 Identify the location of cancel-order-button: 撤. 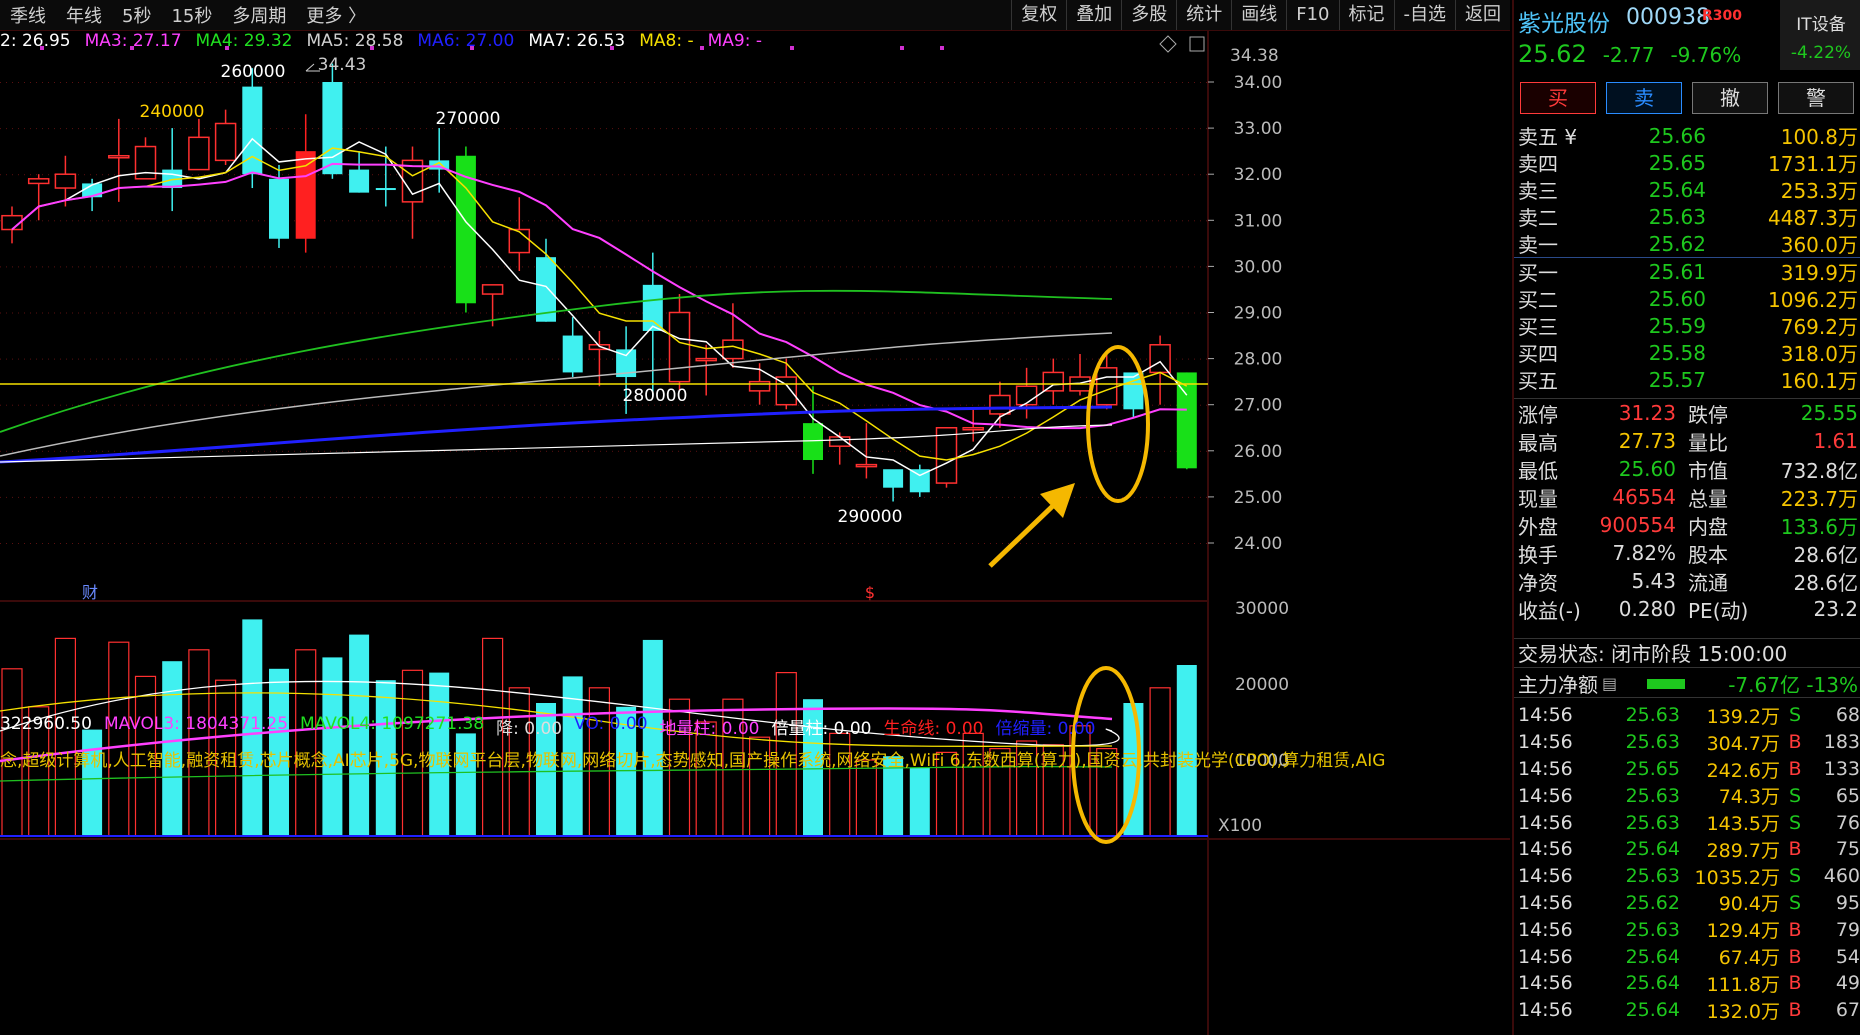
(1730, 98).